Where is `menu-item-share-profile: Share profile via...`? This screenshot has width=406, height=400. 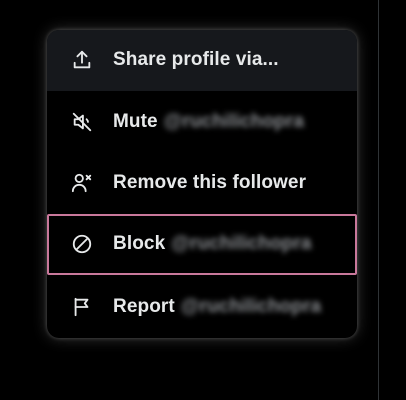 menu-item-share-profile: Share profile via... is located at coordinates (202, 60).